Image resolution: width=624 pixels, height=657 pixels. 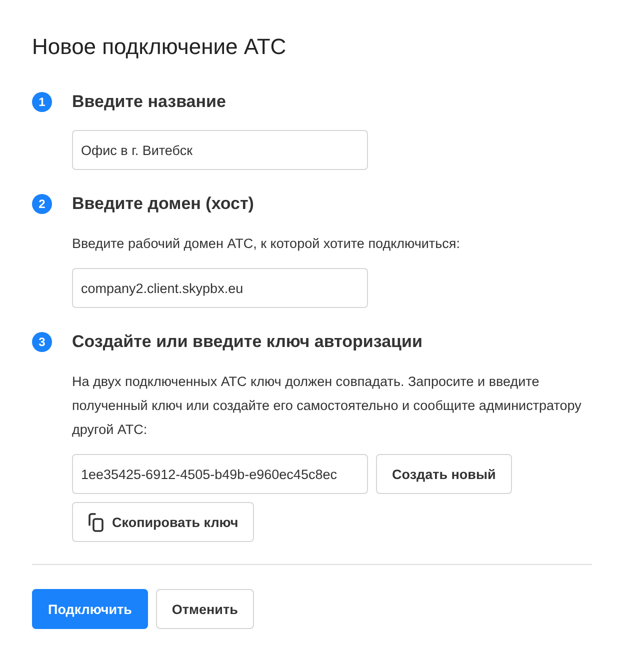 I want to click on step-number: 1, so click(x=42, y=102).